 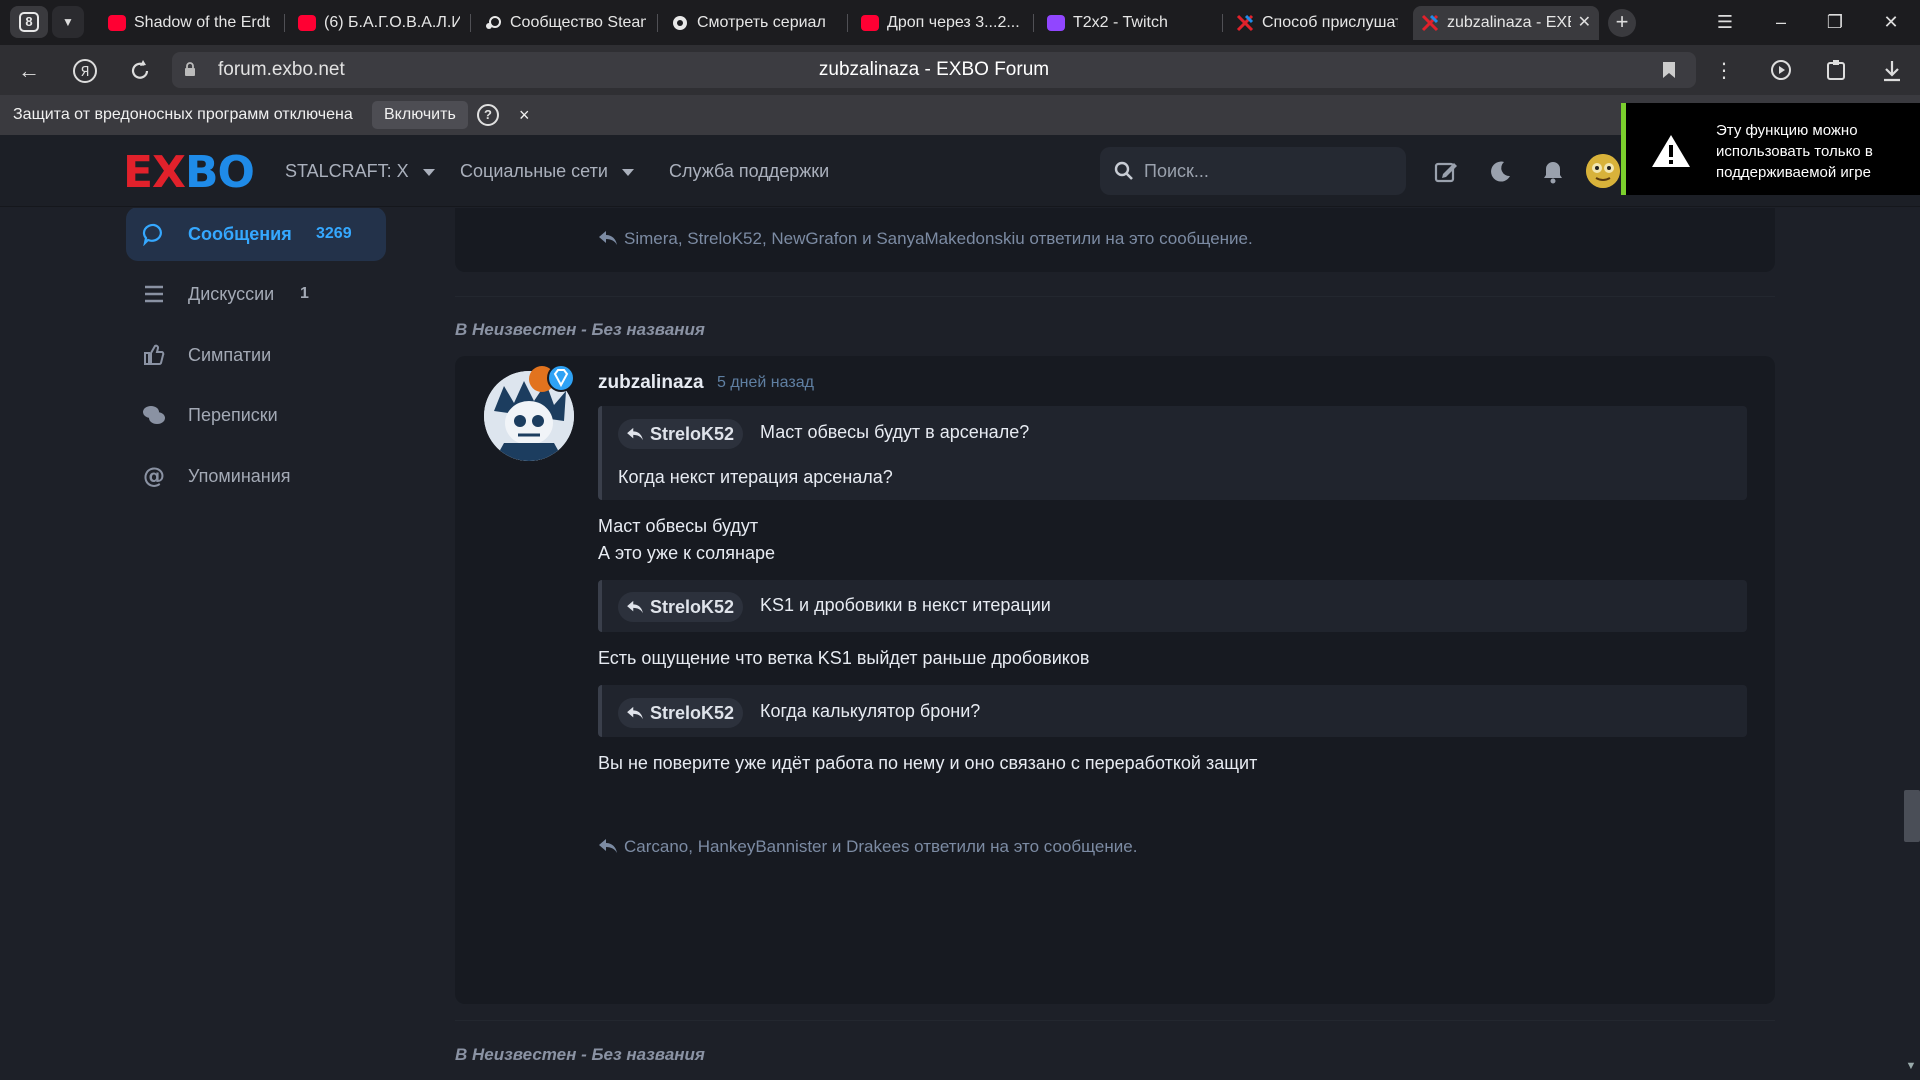 I want to click on notifications-bell-icon, so click(x=1553, y=172).